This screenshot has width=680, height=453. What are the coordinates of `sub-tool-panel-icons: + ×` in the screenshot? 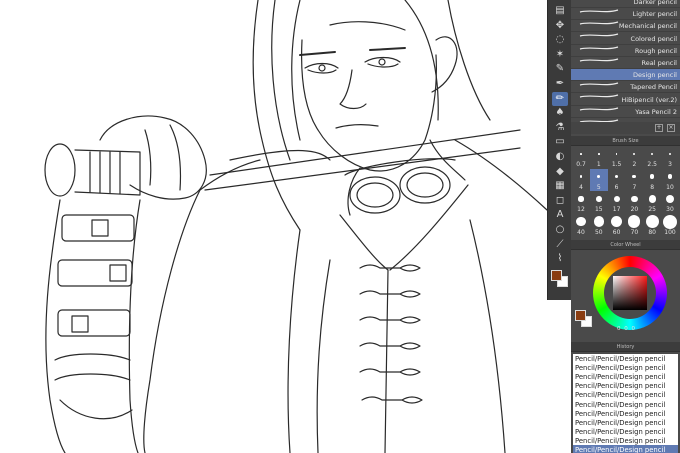 It's located at (625, 128).